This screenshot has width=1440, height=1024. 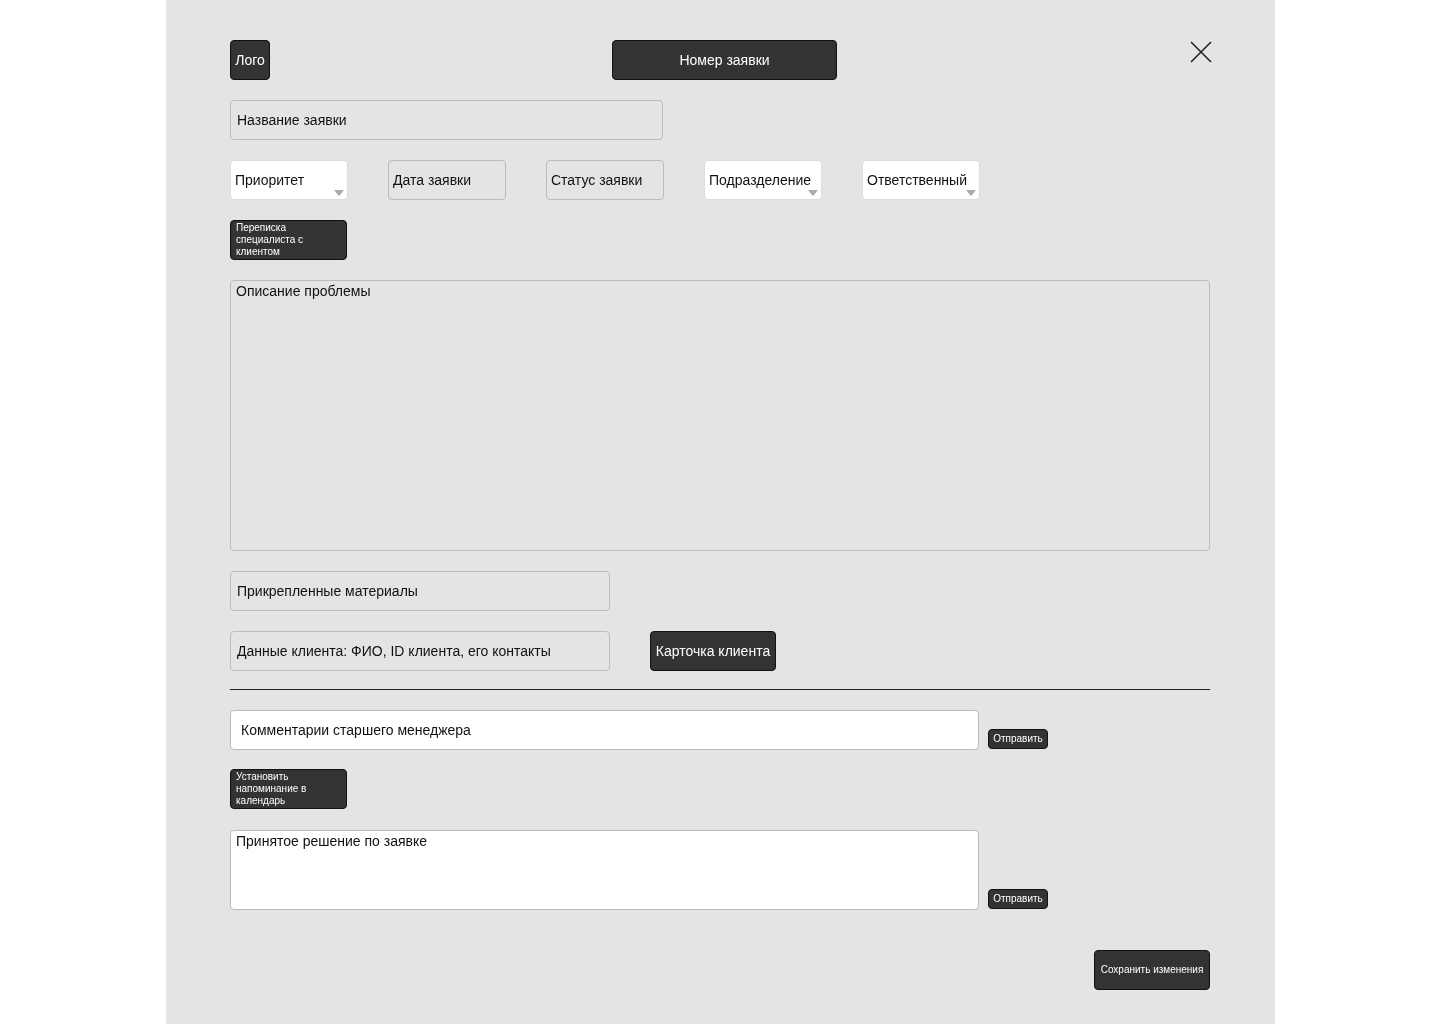 I want to click on input-field: Статус заявки, so click(x=605, y=180).